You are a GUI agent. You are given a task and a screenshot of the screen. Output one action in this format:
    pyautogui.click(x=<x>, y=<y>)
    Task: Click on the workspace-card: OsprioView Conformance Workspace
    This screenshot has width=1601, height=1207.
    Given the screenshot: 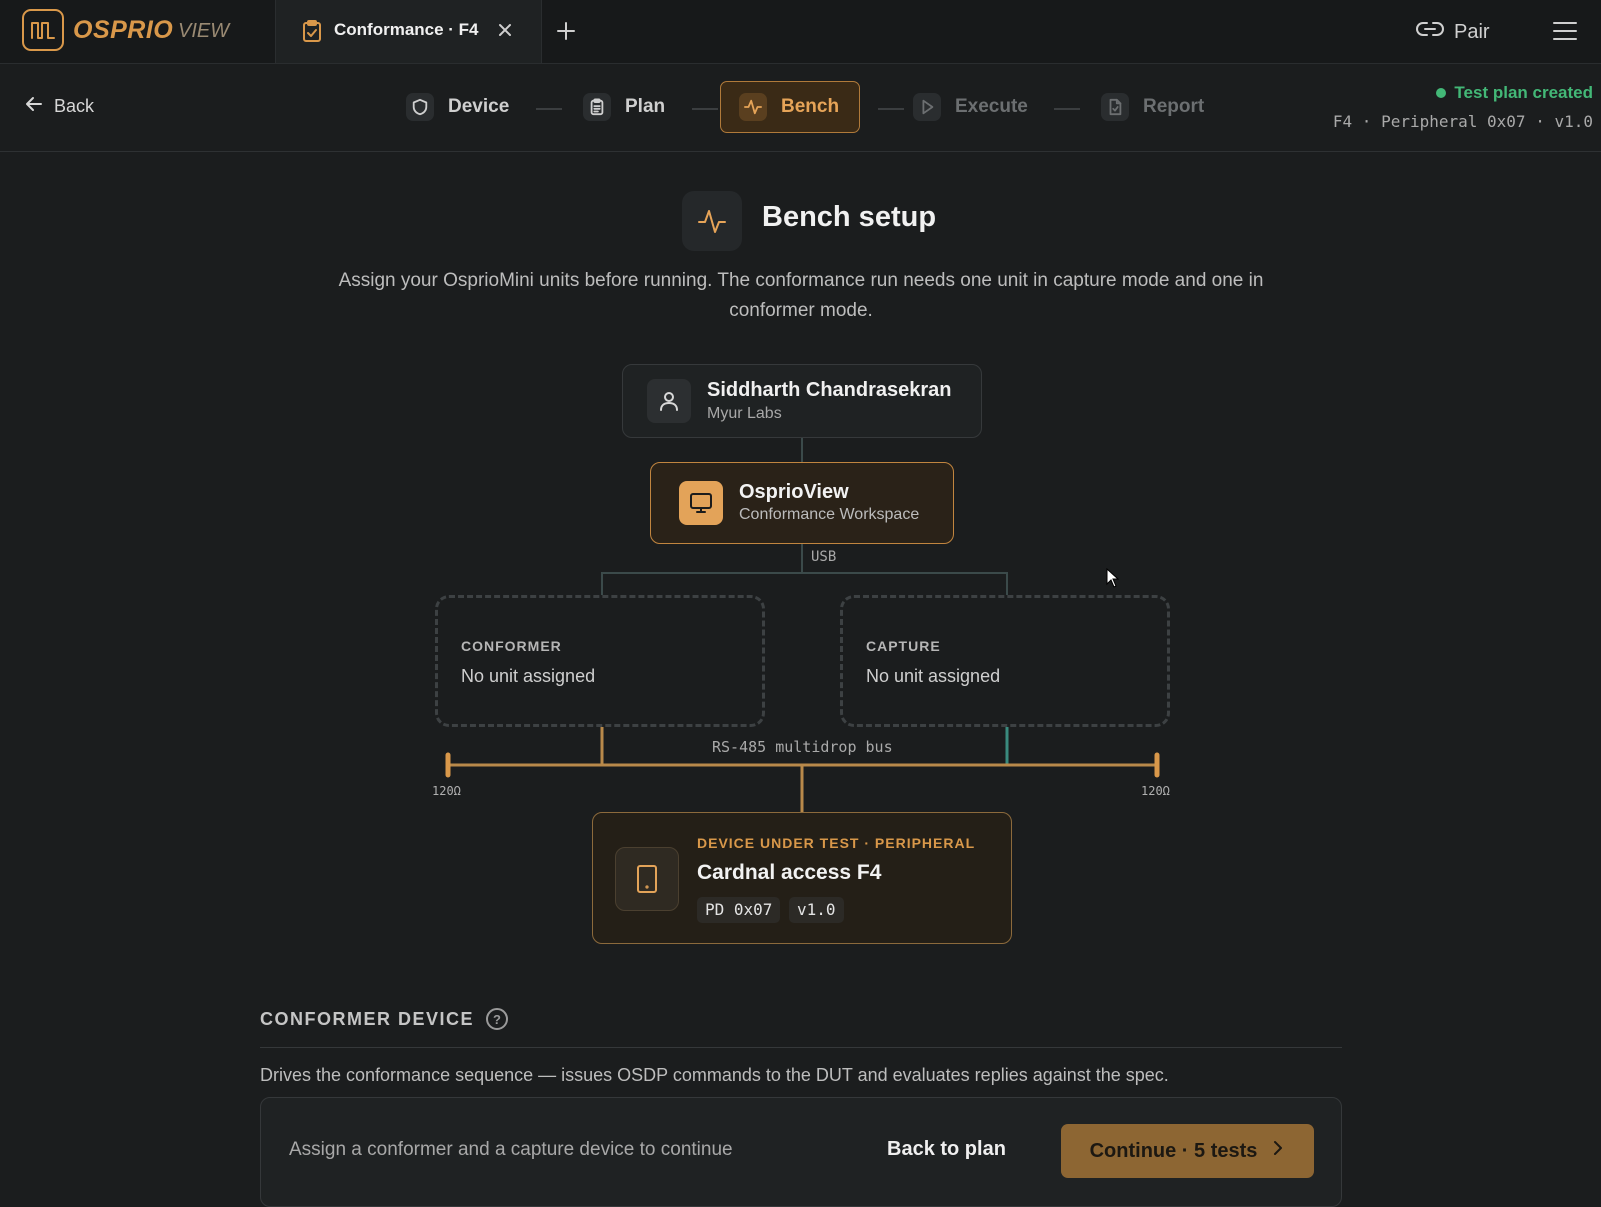 What is the action you would take?
    pyautogui.click(x=802, y=503)
    